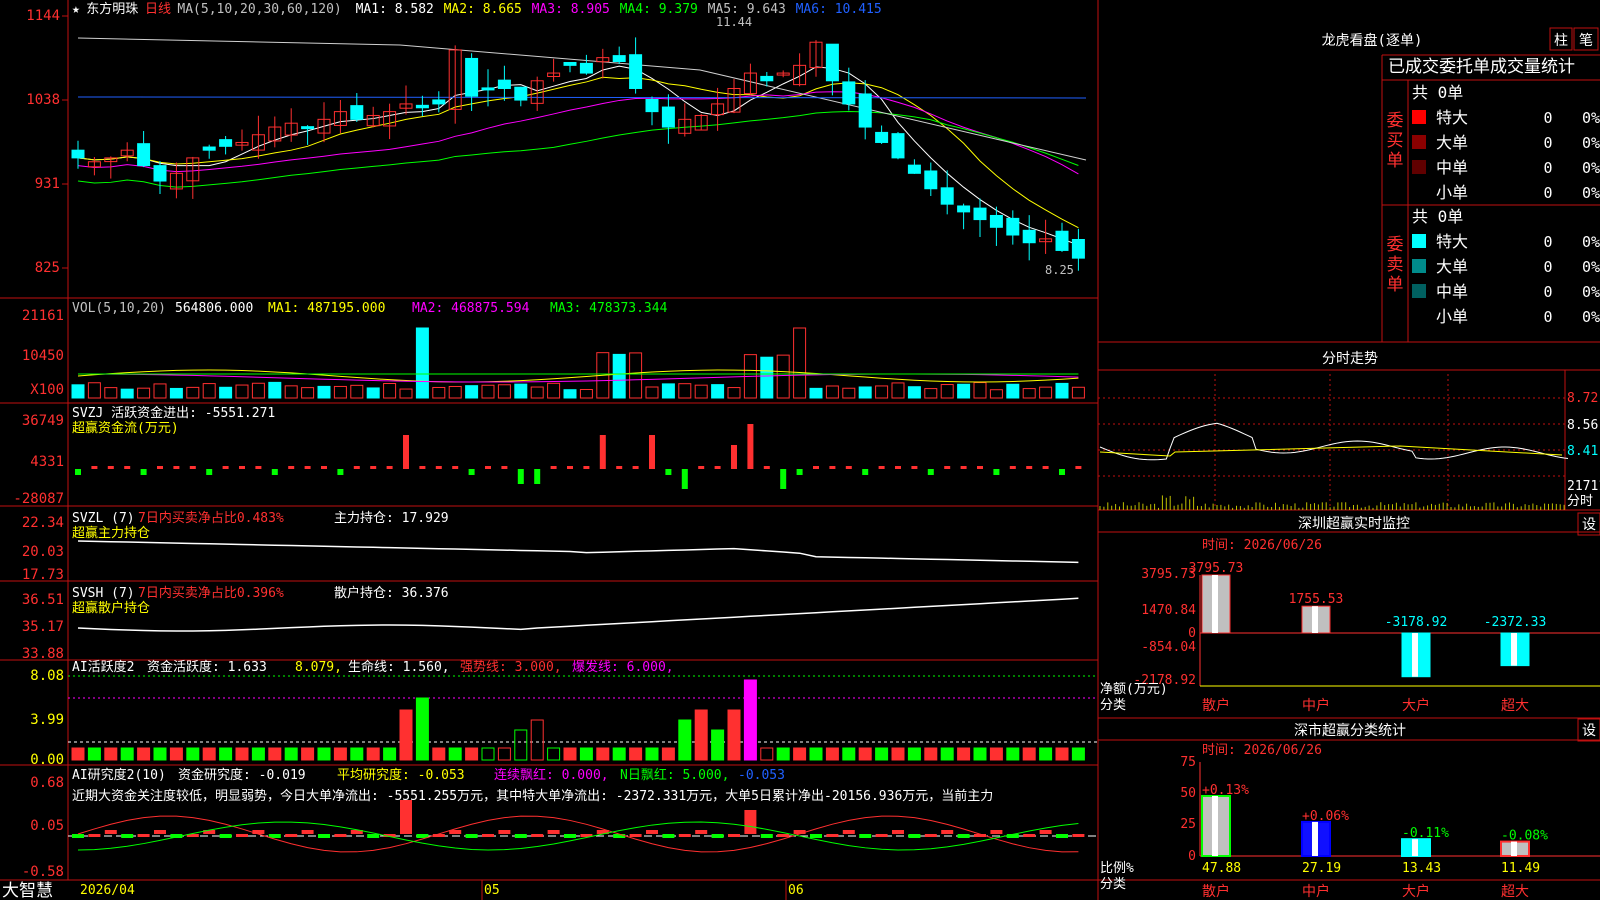  Describe the element at coordinates (1113, 884) in the screenshot. I see `class-xlabel: 分类` at that location.